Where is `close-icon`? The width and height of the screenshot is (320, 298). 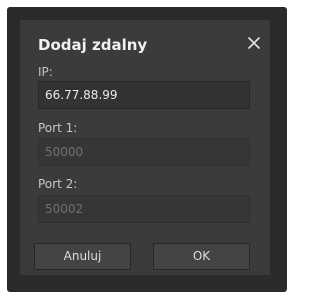
close-icon is located at coordinates (254, 43).